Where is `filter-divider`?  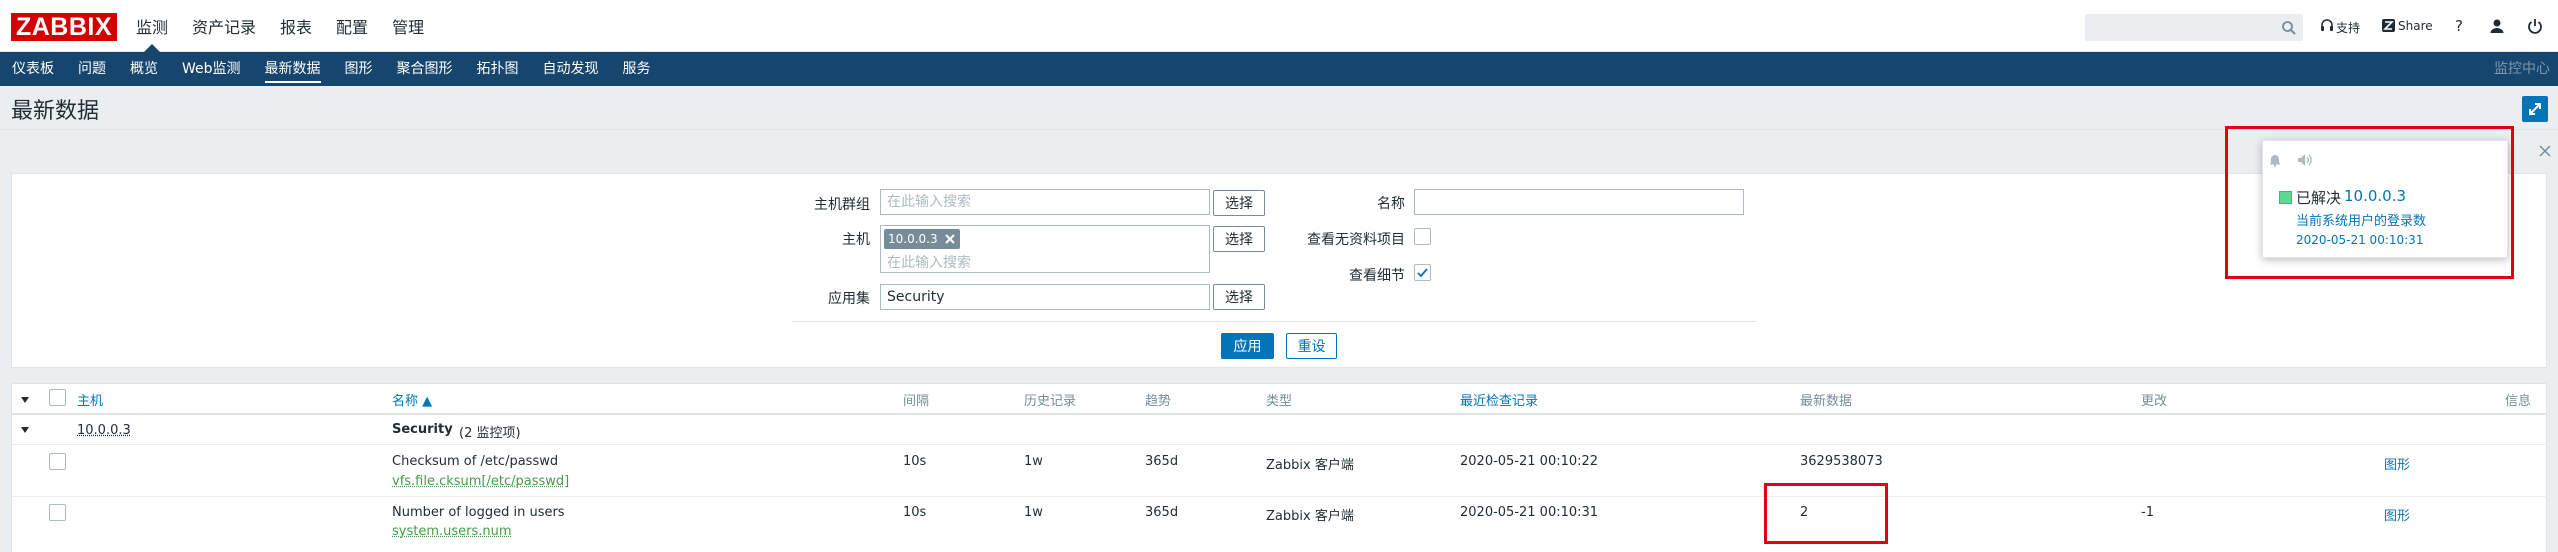
filter-divider is located at coordinates (1274, 321).